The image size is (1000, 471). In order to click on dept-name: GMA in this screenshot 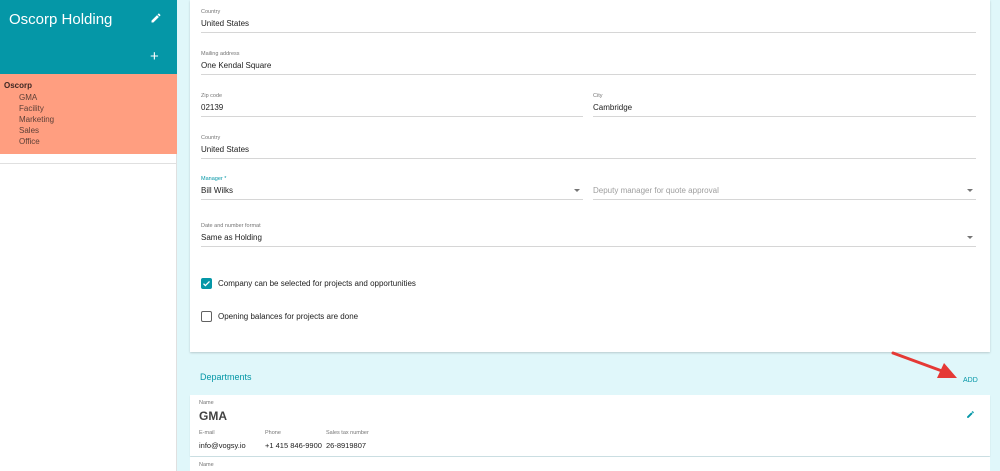, I will do `click(213, 416)`.